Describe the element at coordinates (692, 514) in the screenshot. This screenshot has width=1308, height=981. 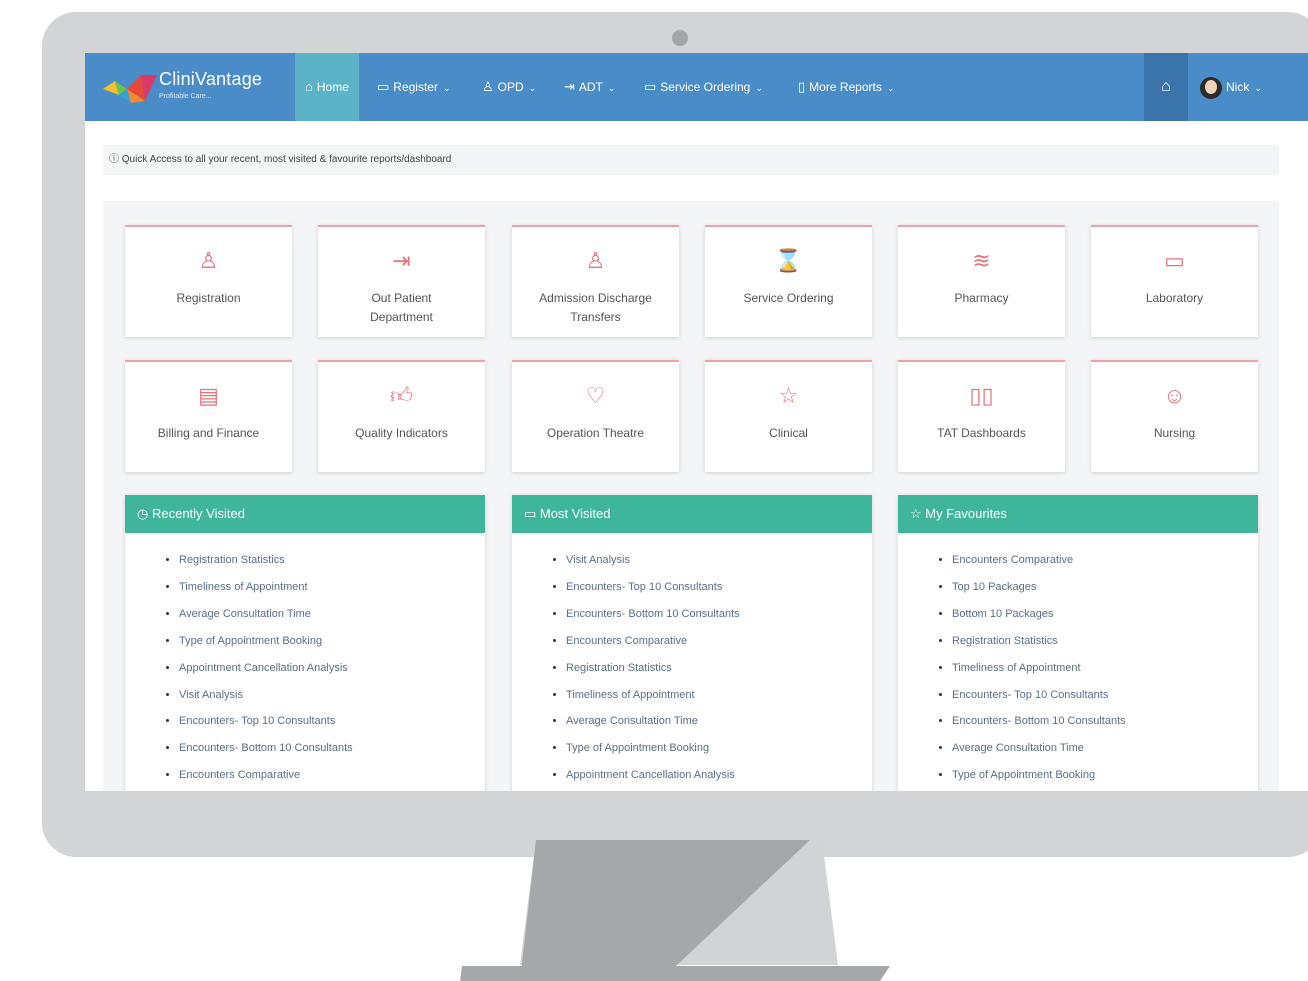
I see `panel-header: ▭ Most Visited` at that location.